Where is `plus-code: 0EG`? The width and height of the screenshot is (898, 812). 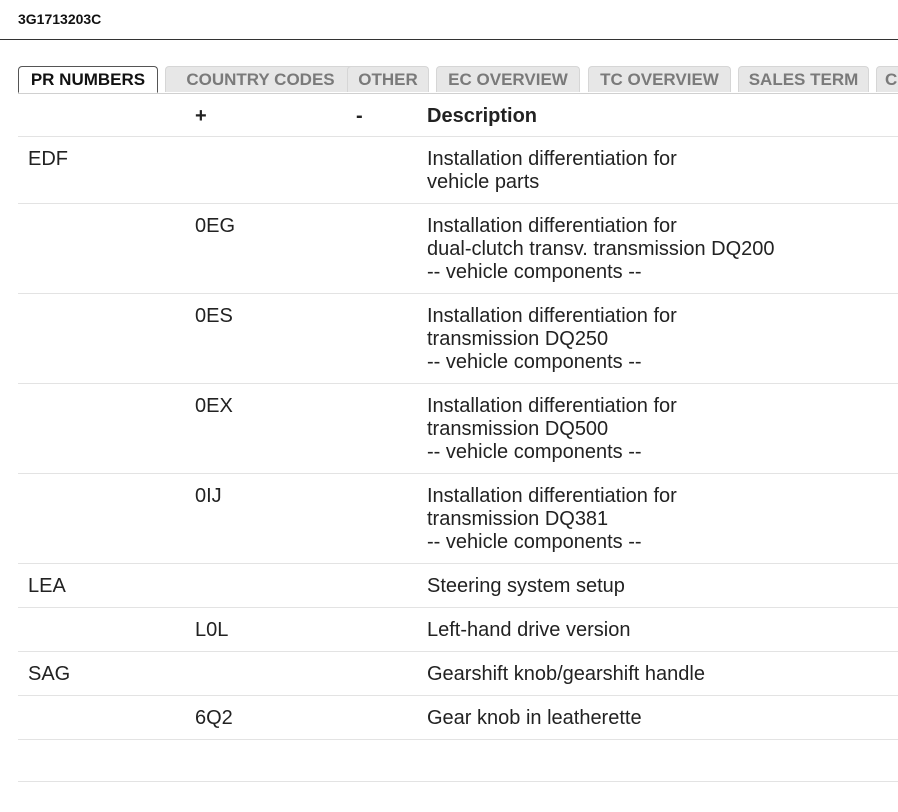
plus-code: 0EG is located at coordinates (215, 226).